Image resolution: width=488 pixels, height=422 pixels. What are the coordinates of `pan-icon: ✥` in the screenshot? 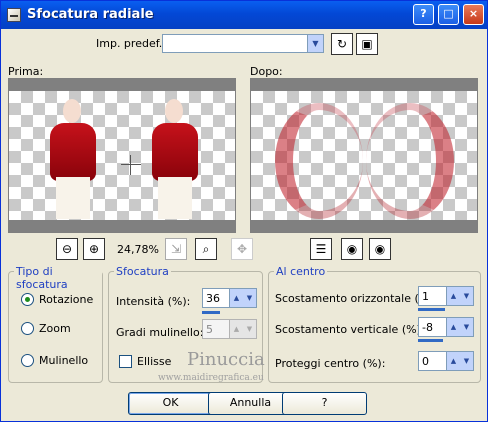 It's located at (242, 249).